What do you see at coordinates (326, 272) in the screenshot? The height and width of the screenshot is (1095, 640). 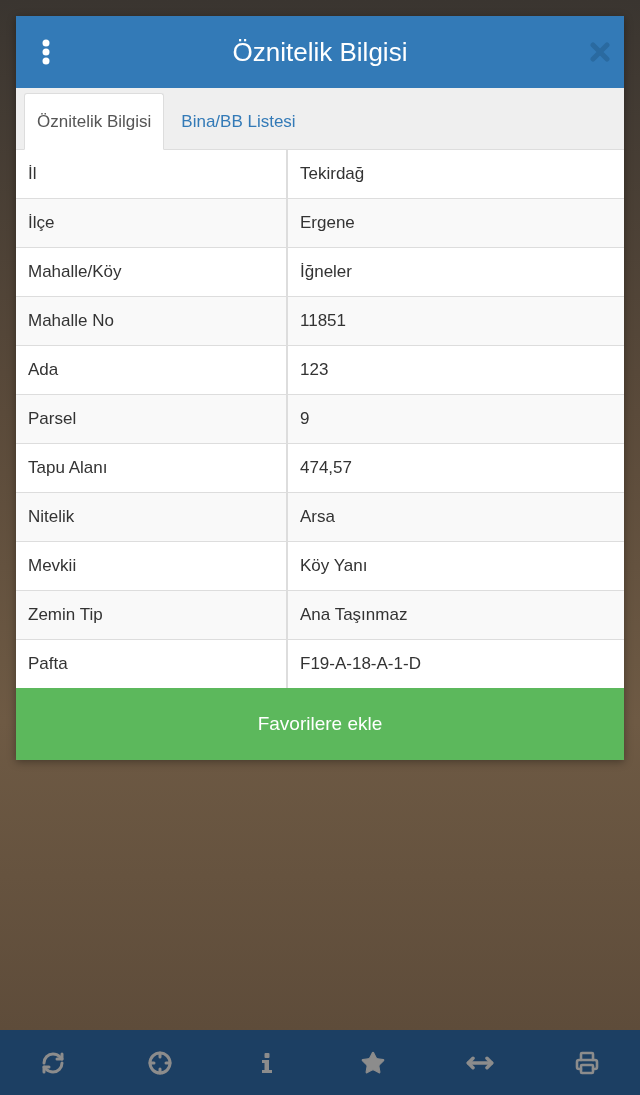 I see `attribute-value-cell-text: İğneler` at bounding box center [326, 272].